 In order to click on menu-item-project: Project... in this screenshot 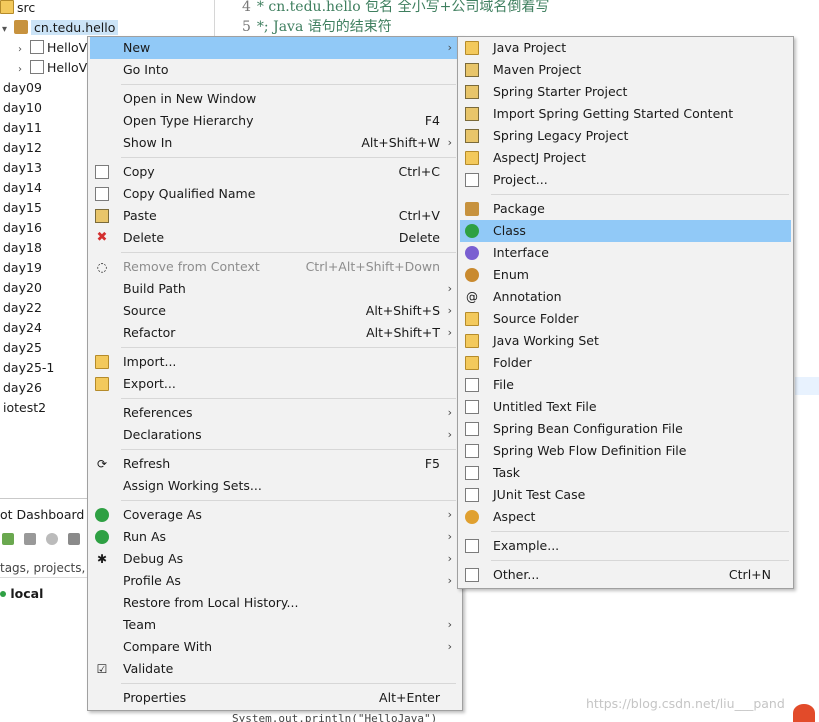, I will do `click(625, 180)`.